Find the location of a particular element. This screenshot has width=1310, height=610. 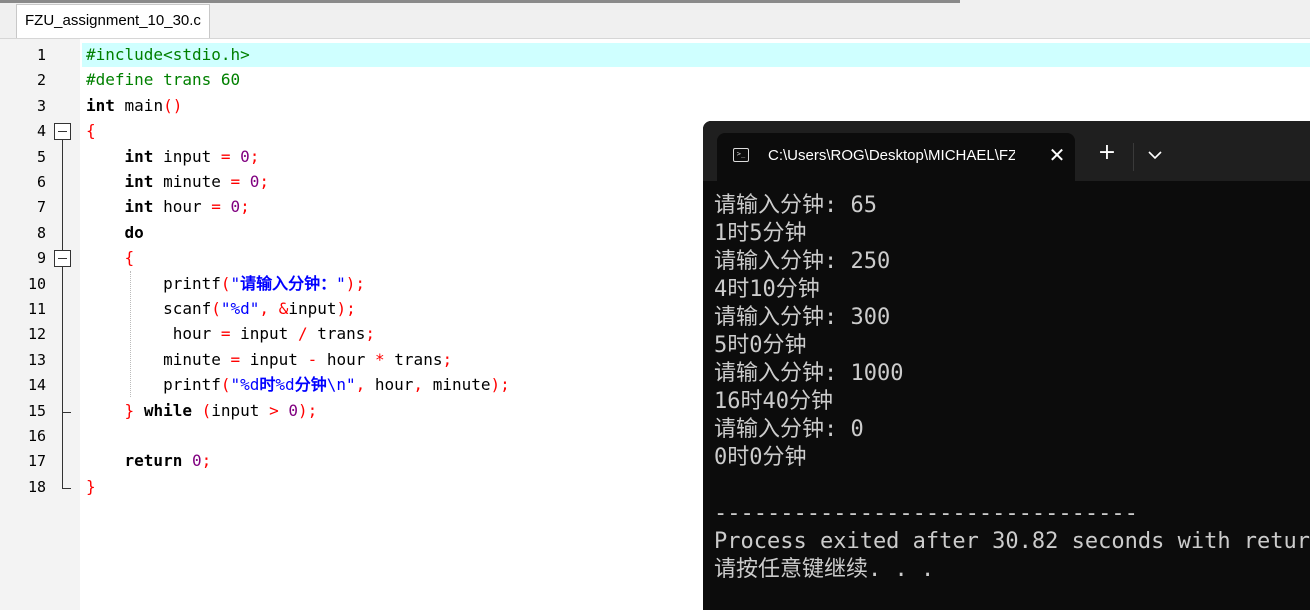

code-line: #define trans 60 is located at coordinates (163, 80).